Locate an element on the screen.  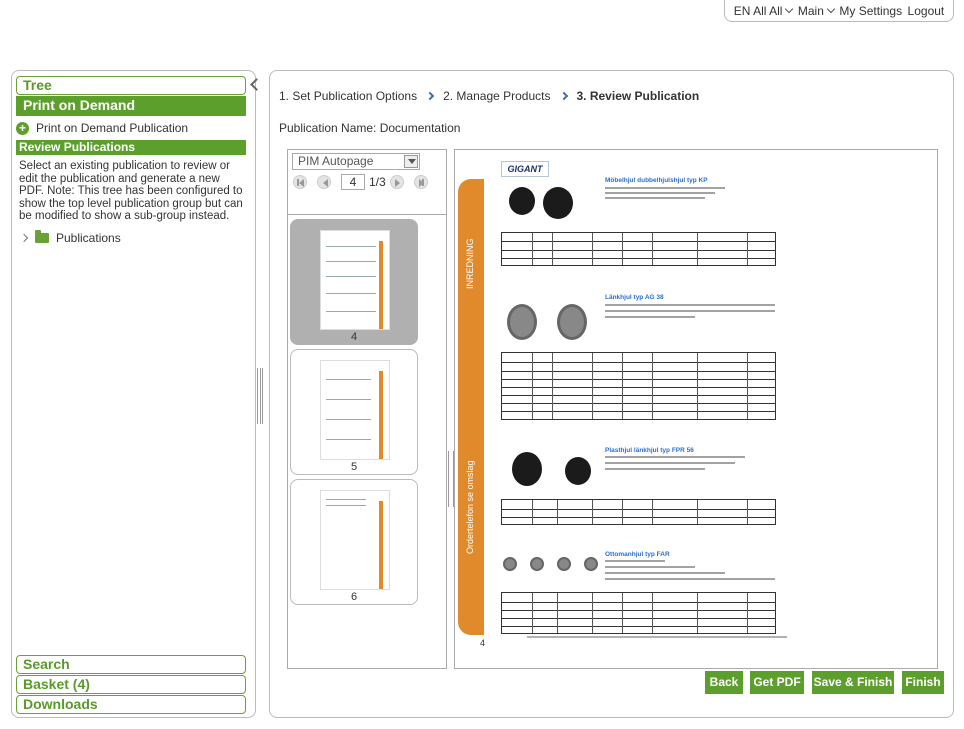
print-on-demand-accordion: Print on Demand is located at coordinates (131, 106).